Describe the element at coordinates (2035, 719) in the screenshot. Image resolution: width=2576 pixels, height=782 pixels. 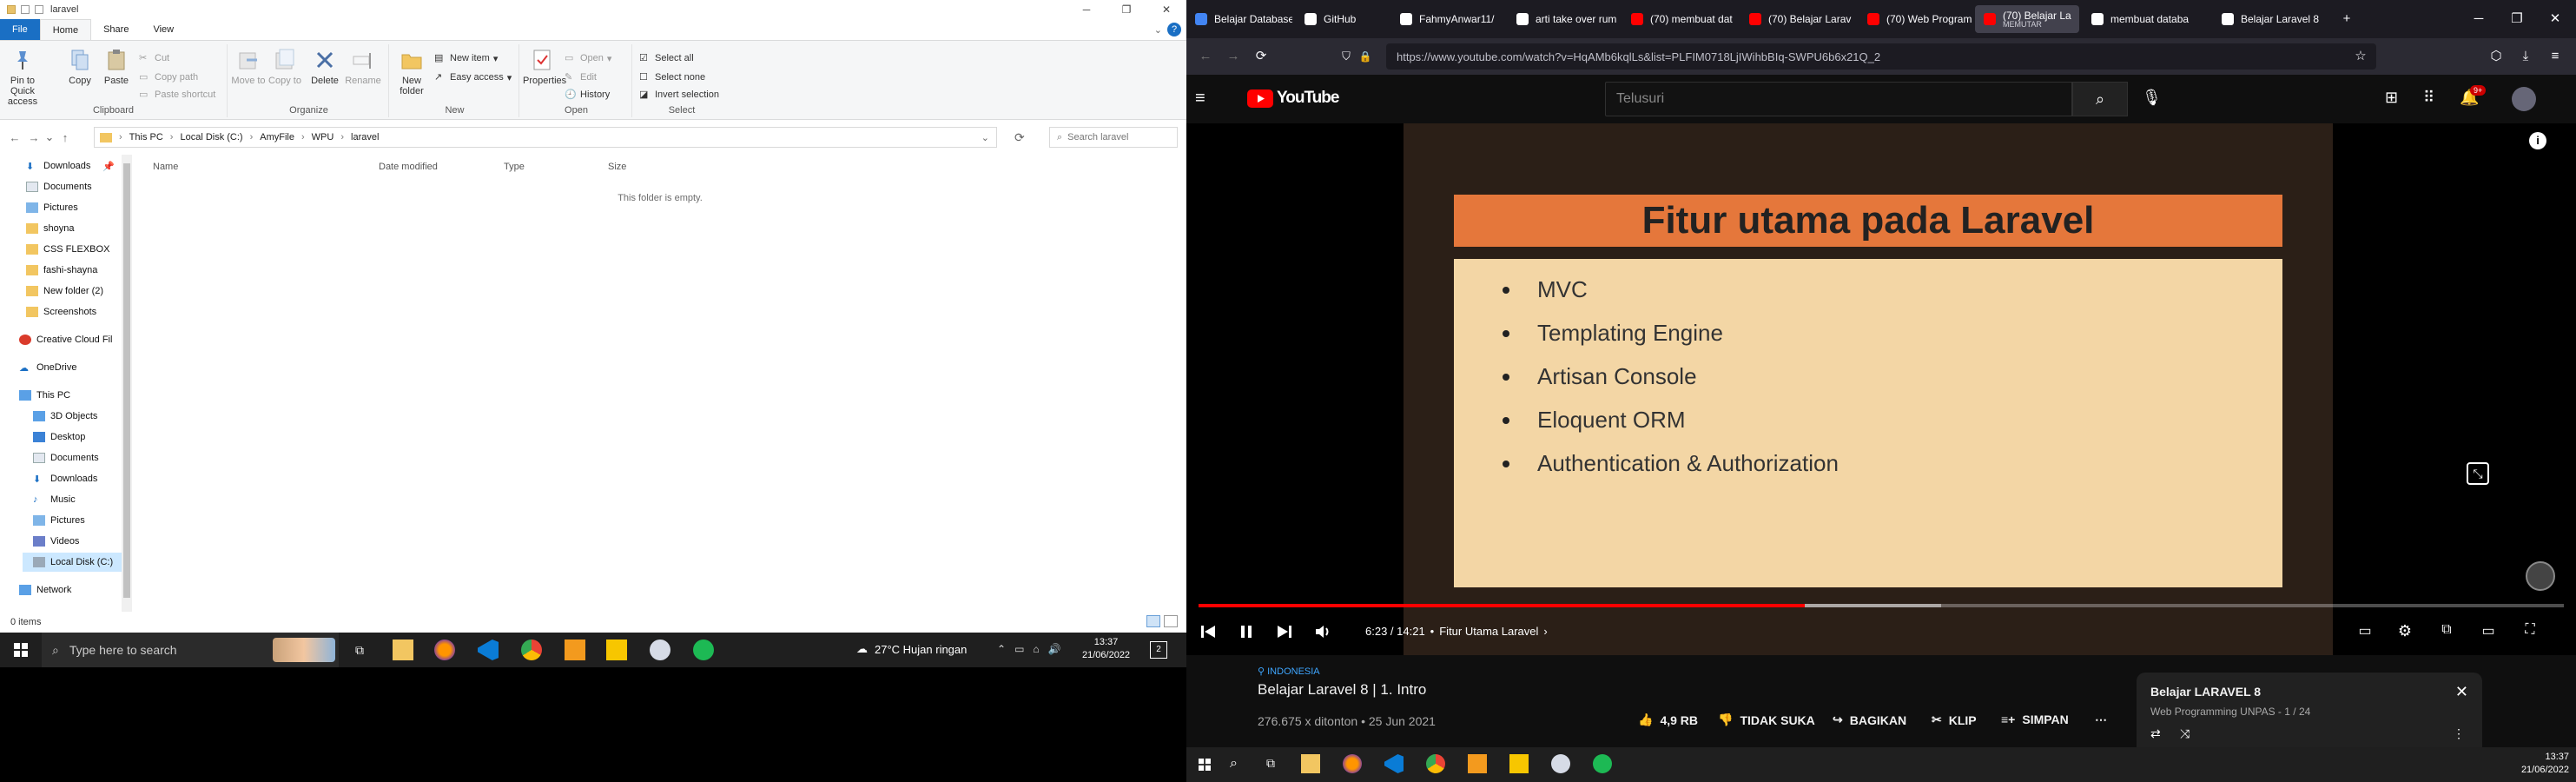
I see `save-button: ≡+ SIMPAN` at that location.